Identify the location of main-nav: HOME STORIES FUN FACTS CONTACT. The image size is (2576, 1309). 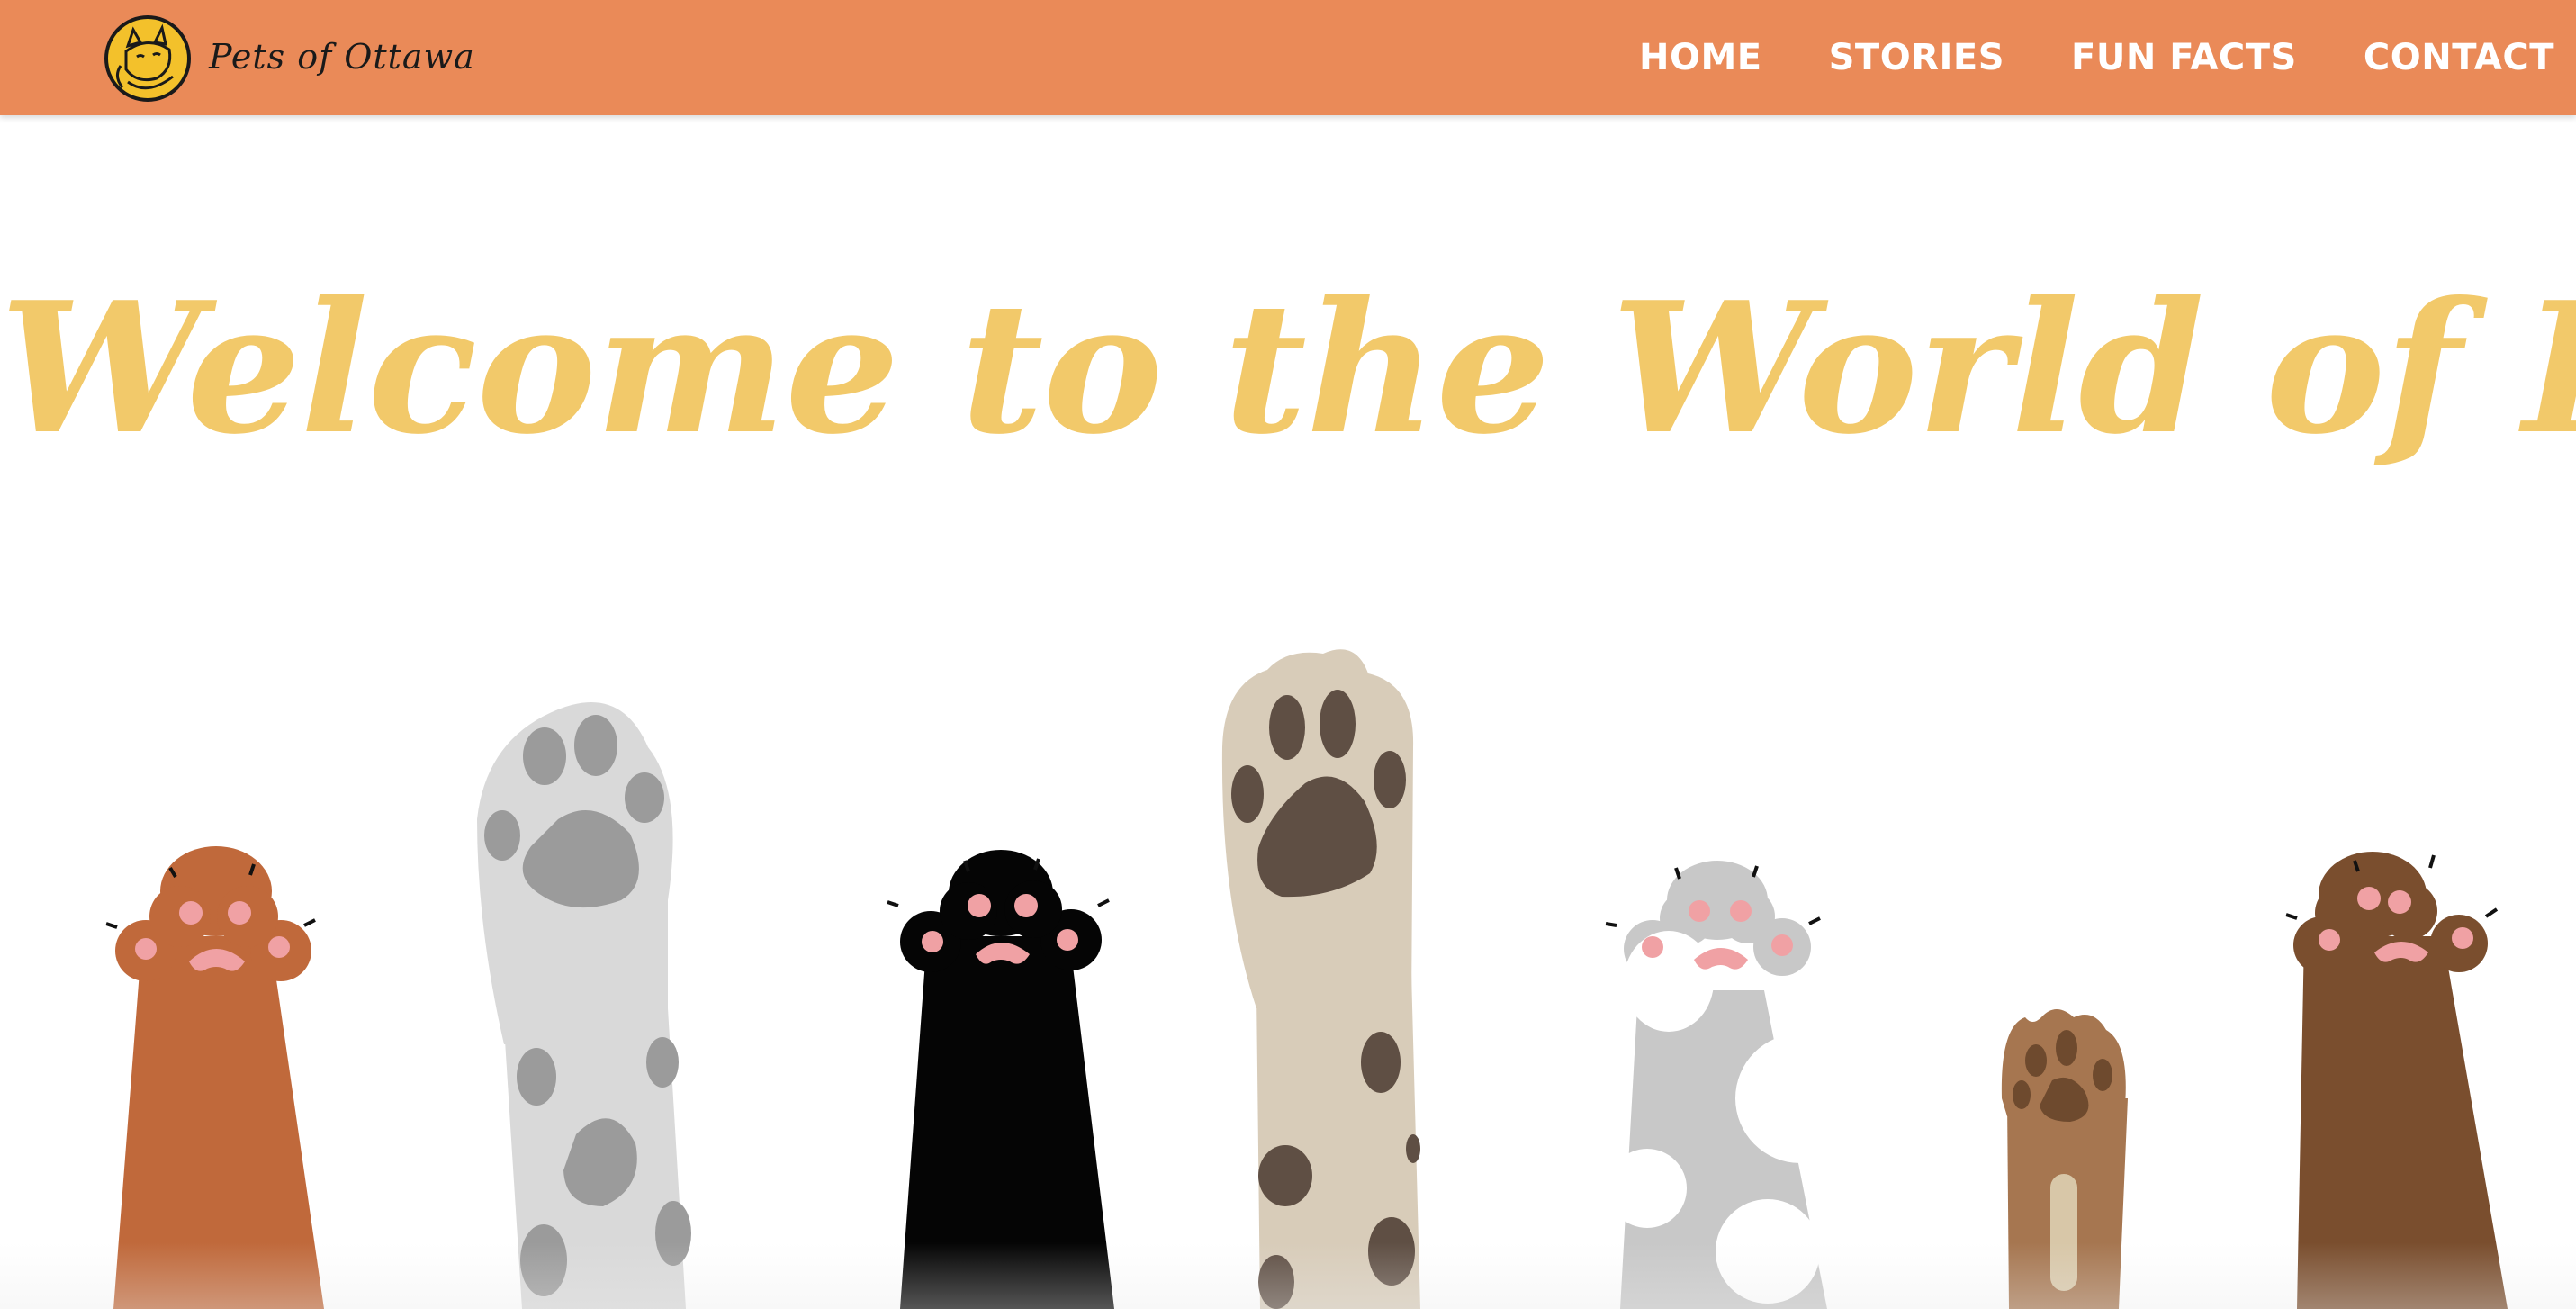
(2096, 58).